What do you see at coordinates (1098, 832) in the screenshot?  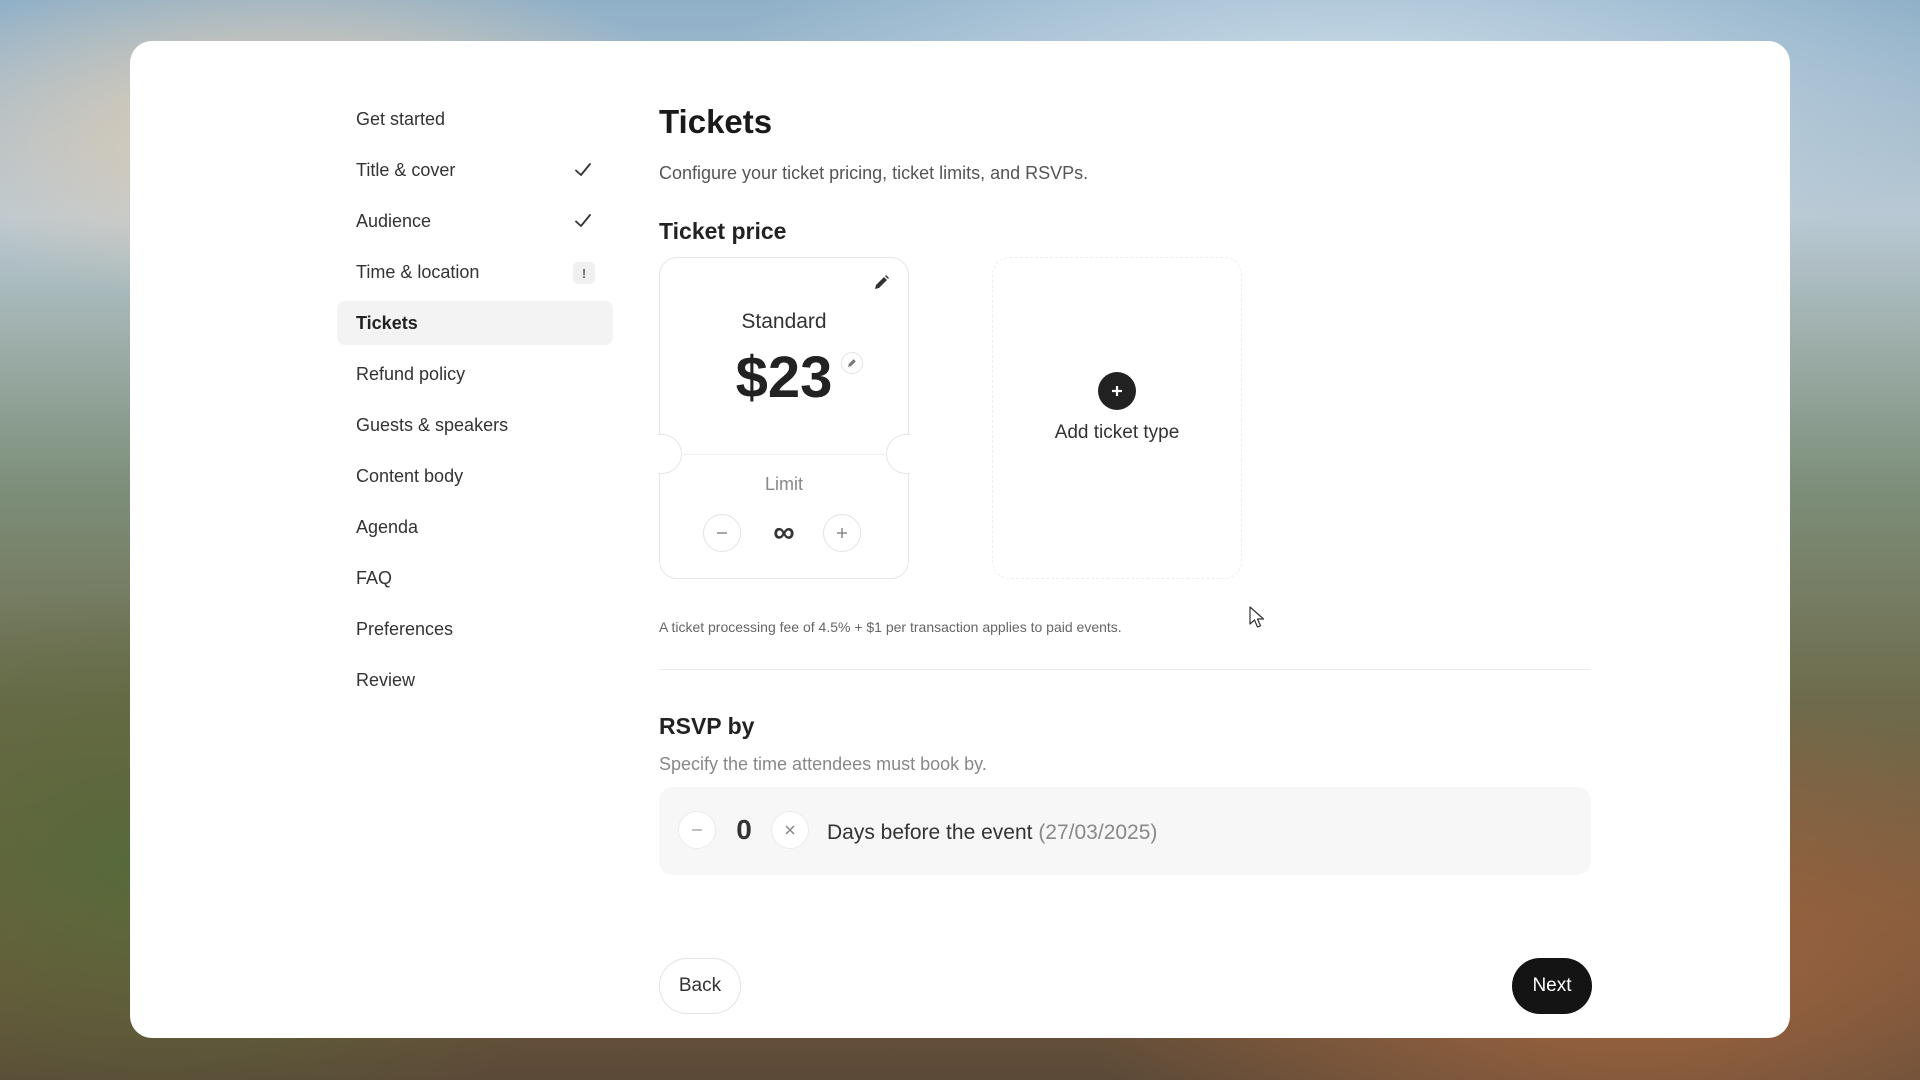 I see `rsvp-event-date: (27/03/2025)` at bounding box center [1098, 832].